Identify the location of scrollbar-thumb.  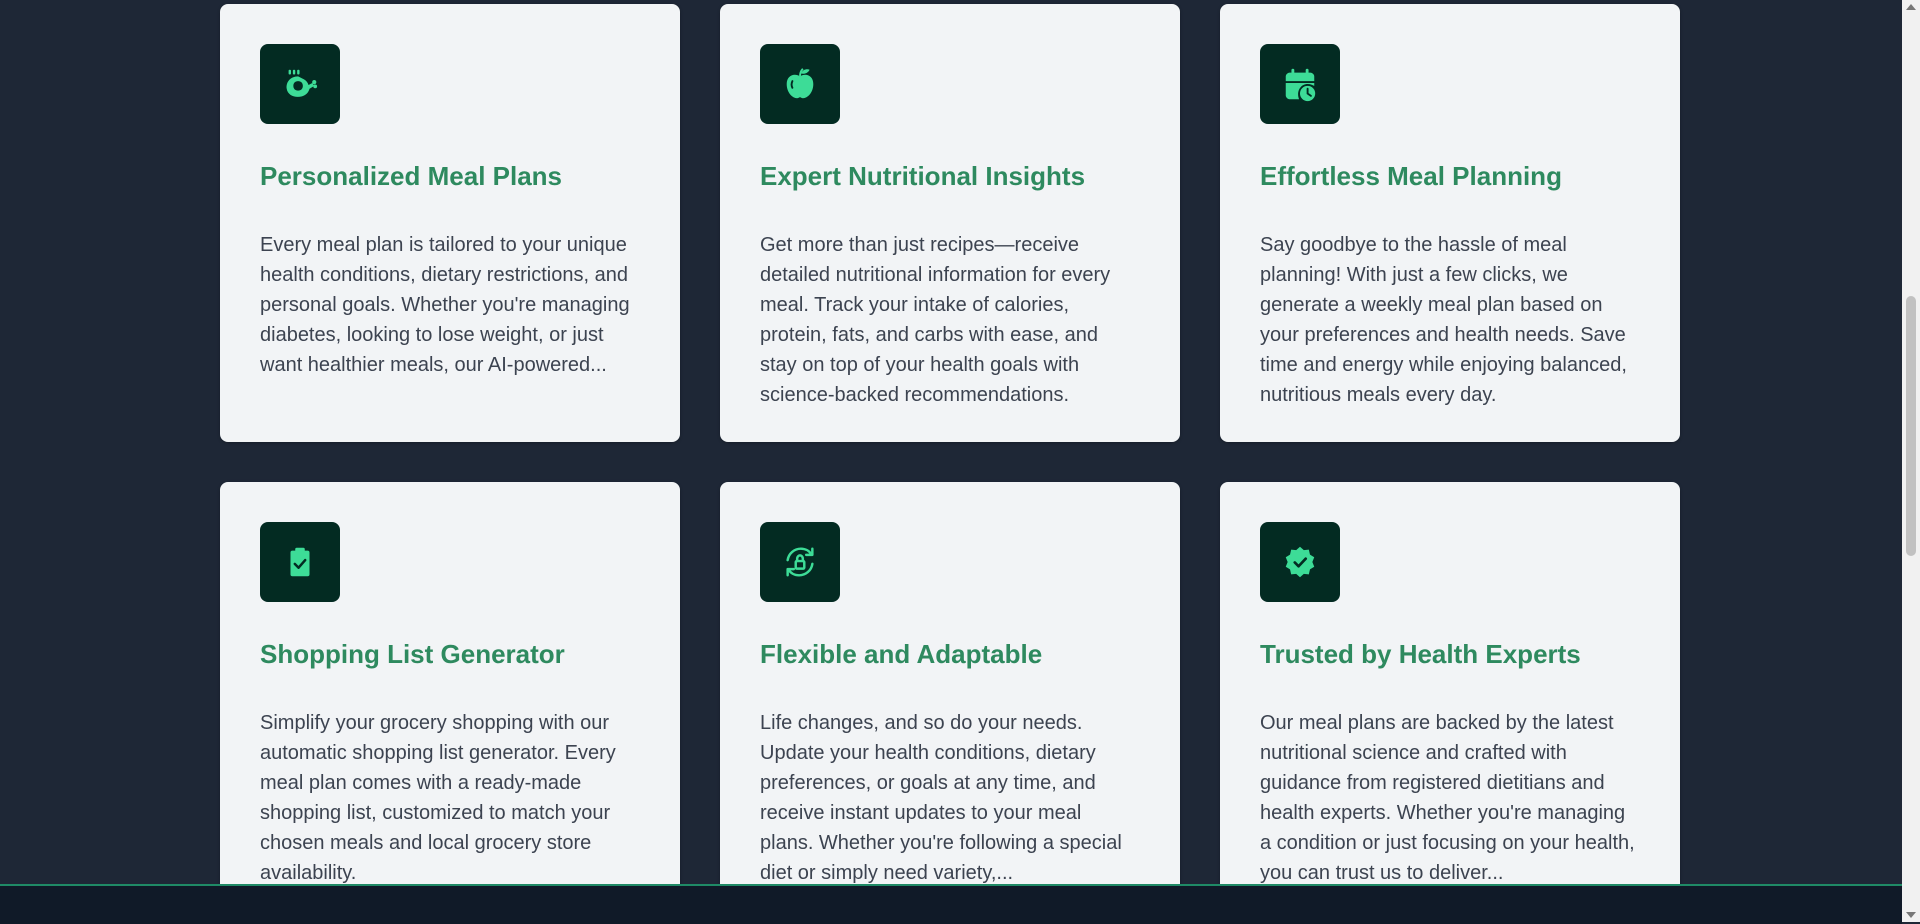
(1911, 426).